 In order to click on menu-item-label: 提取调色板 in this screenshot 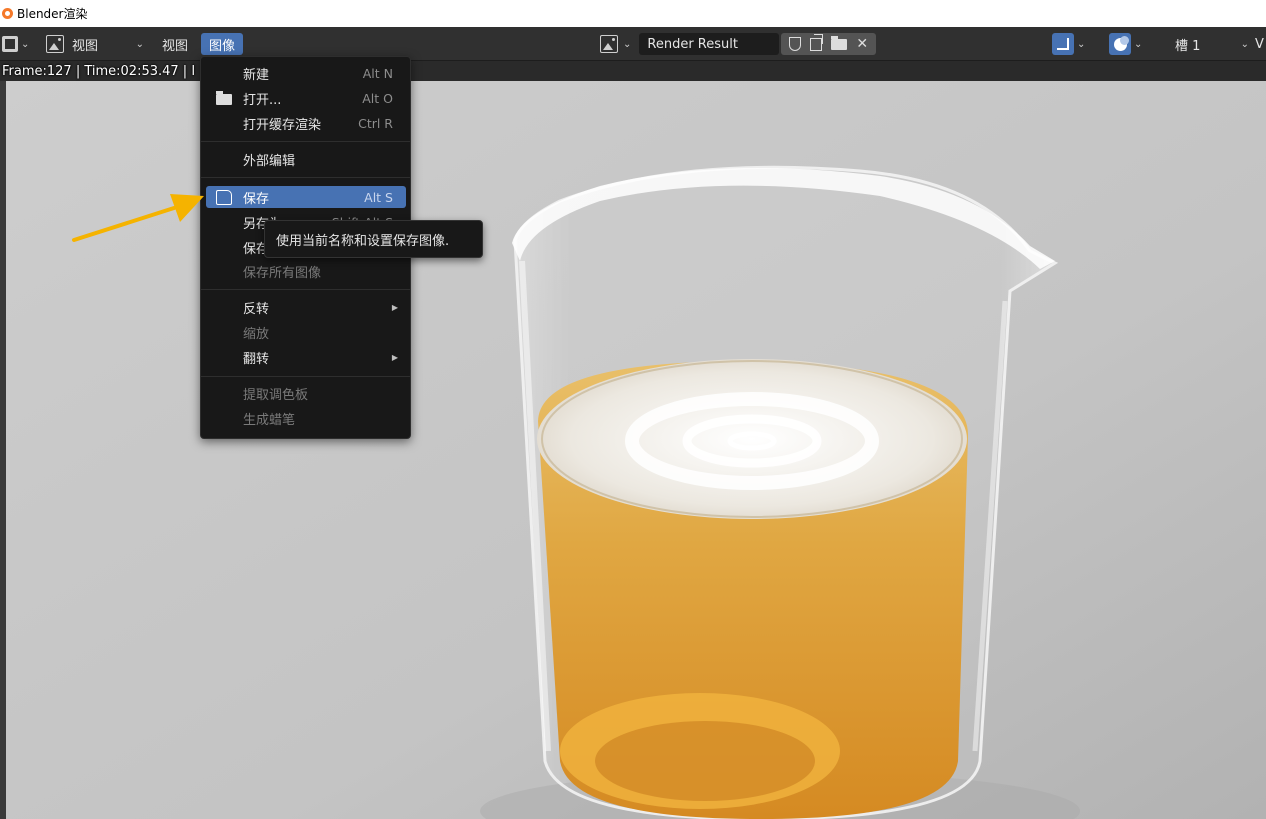, I will do `click(276, 395)`.